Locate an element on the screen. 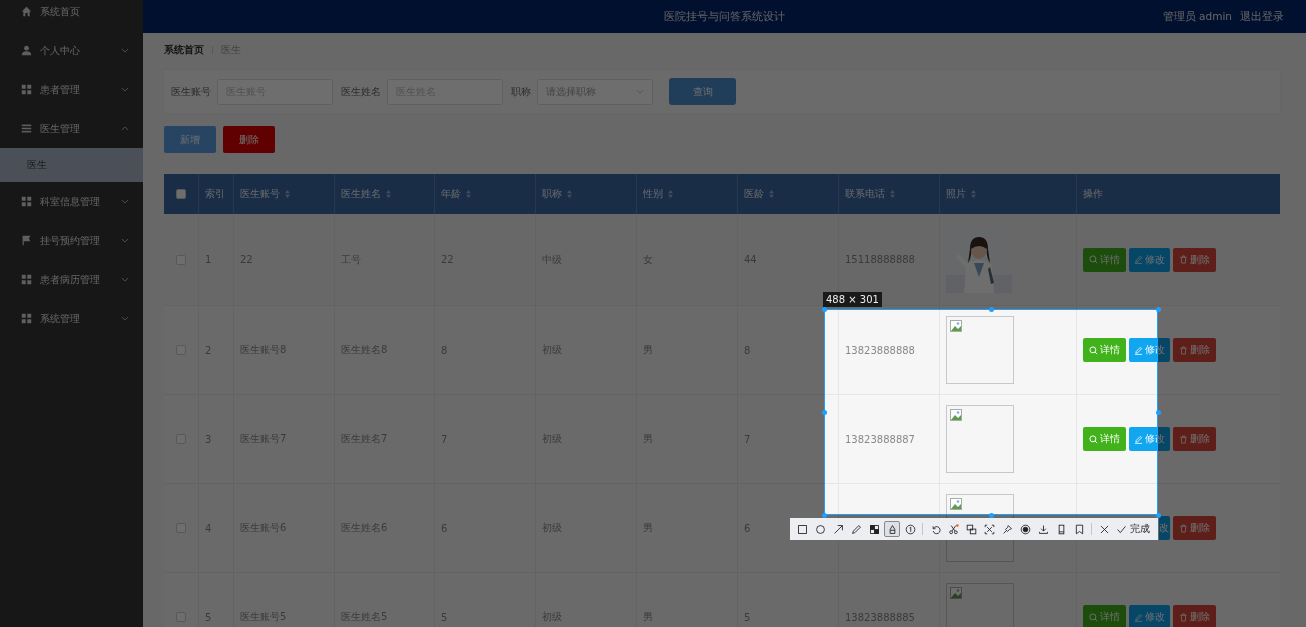 This screenshot has height=627, width=1306. list-icon is located at coordinates (26, 128).